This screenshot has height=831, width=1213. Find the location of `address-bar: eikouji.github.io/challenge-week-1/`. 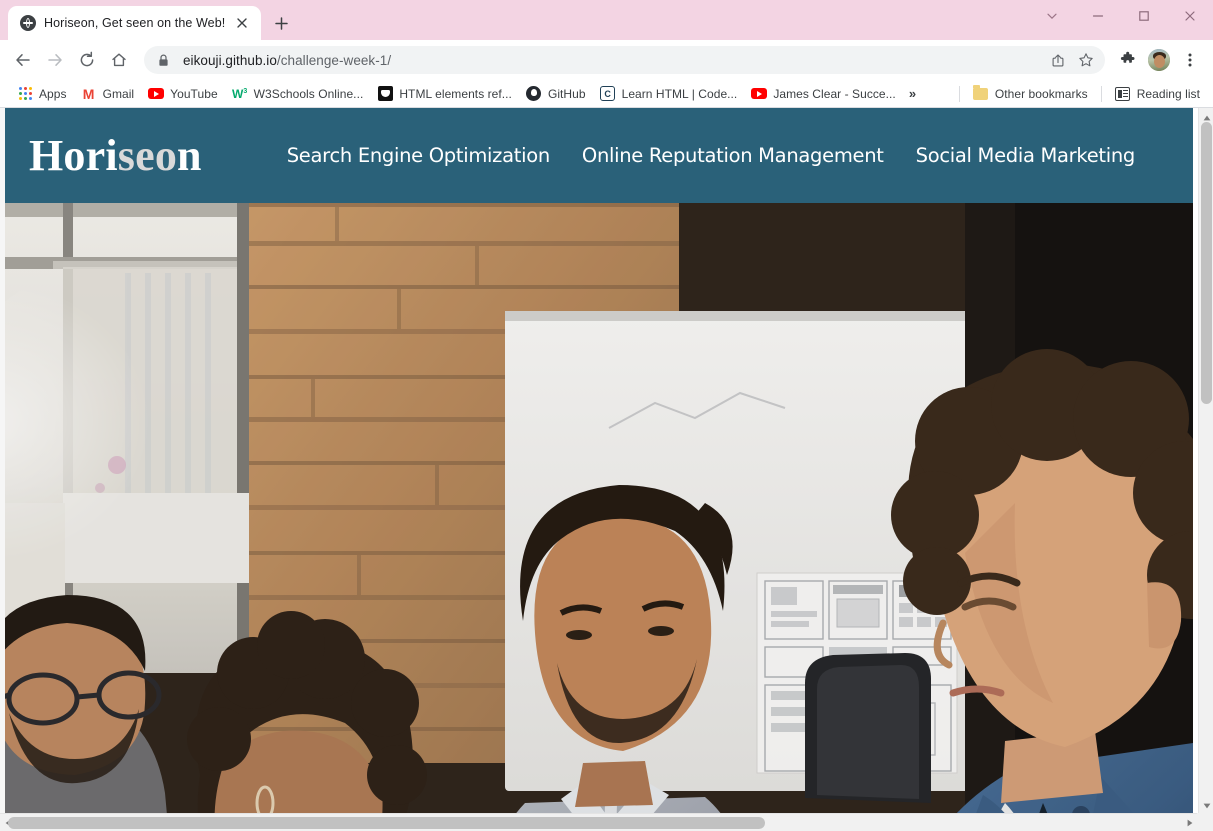

address-bar: eikouji.github.io/challenge-week-1/ is located at coordinates (624, 60).